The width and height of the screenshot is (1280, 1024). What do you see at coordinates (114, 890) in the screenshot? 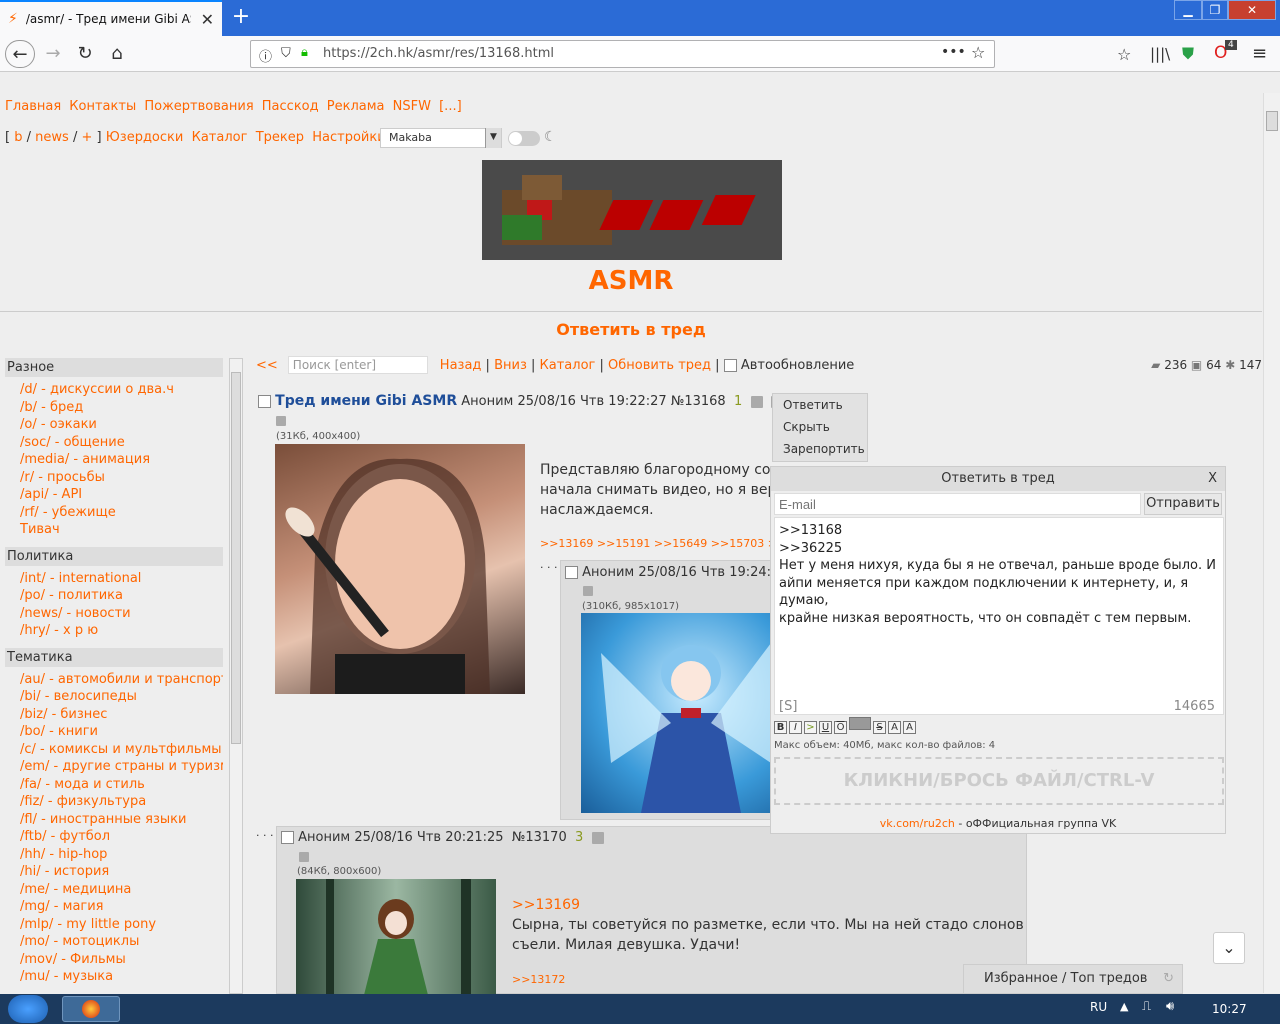
I see `sidebar-item: /me/ - медицина` at bounding box center [114, 890].